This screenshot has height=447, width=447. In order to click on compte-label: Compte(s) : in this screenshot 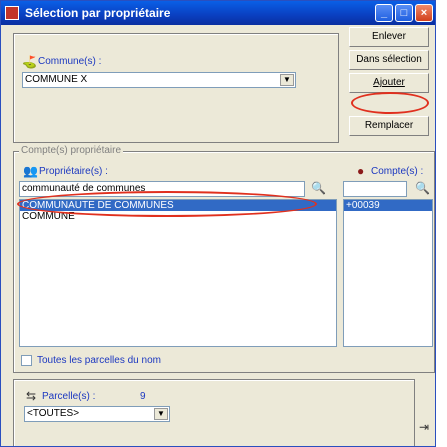, I will do `click(397, 171)`.